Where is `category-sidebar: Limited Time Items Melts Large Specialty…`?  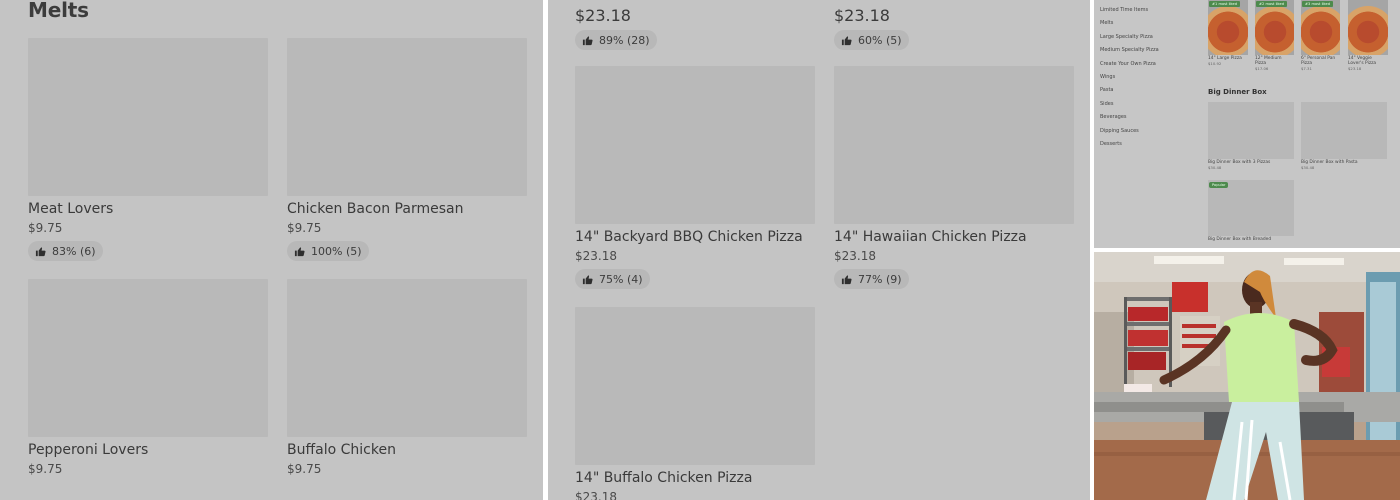
category-sidebar: Limited Time Items Melts Large Specialty… is located at coordinates (1150, 77).